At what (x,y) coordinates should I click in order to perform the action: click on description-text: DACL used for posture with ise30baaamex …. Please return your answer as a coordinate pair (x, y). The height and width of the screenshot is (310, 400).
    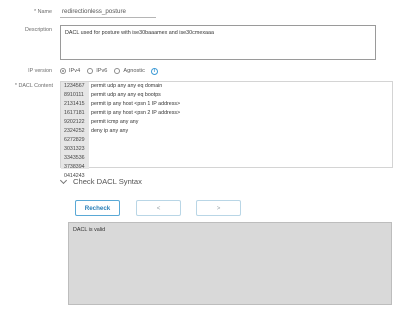
    Looking at the image, I should click on (140, 33).